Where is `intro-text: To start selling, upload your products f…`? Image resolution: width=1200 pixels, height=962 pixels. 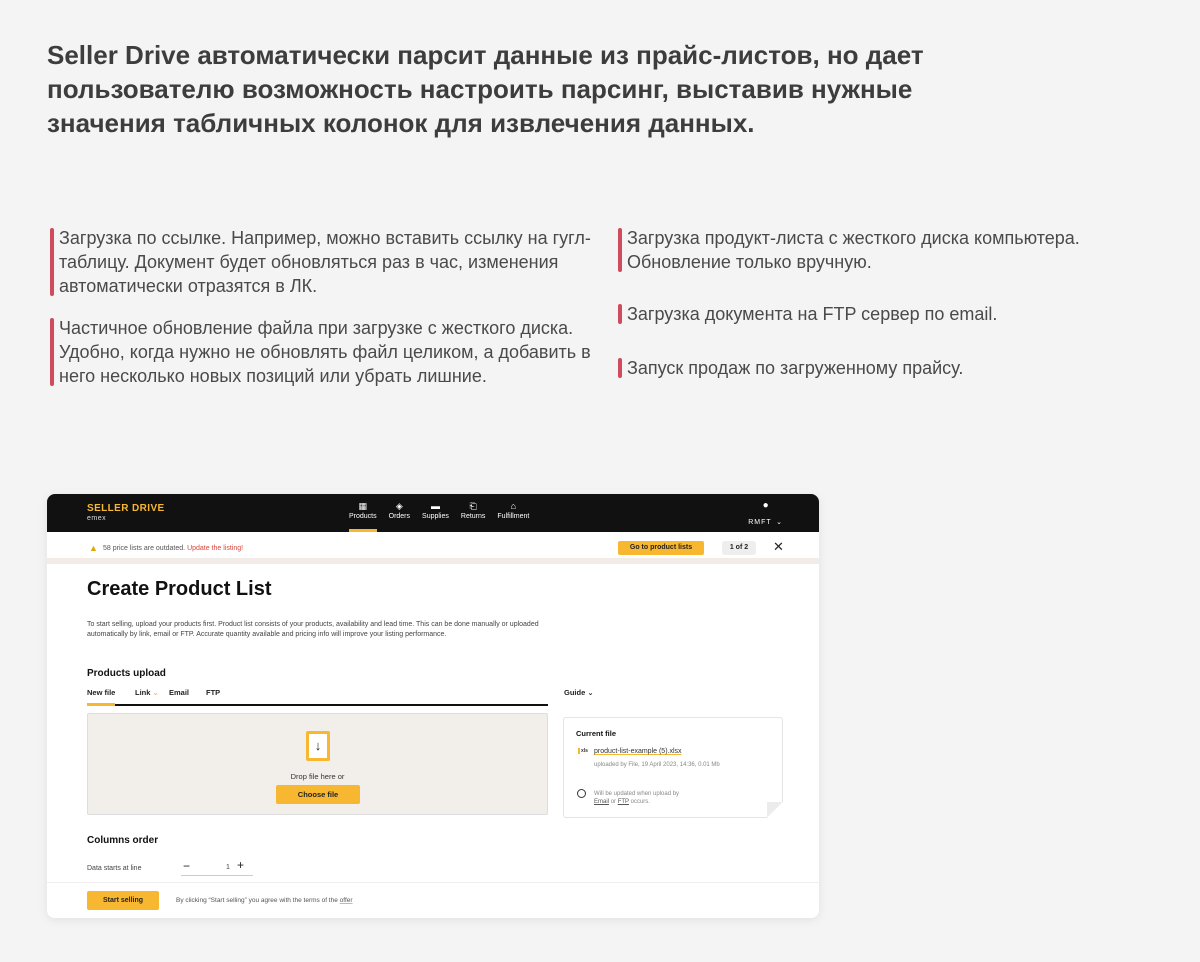 intro-text: To start selling, upload your products f… is located at coordinates (313, 629).